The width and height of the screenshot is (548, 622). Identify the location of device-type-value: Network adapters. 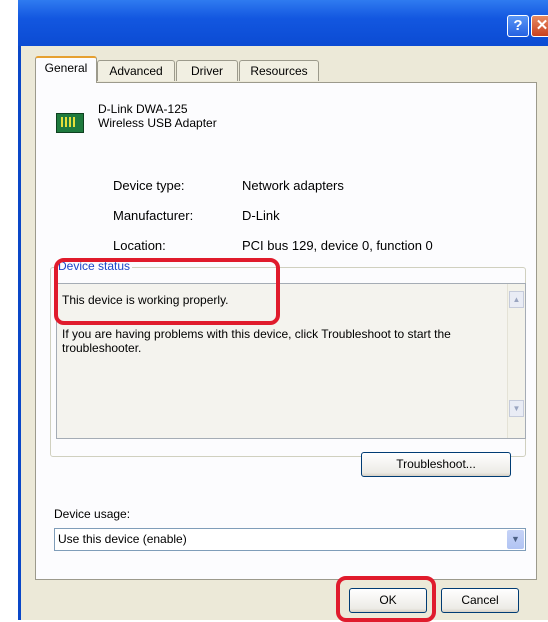
(293, 185).